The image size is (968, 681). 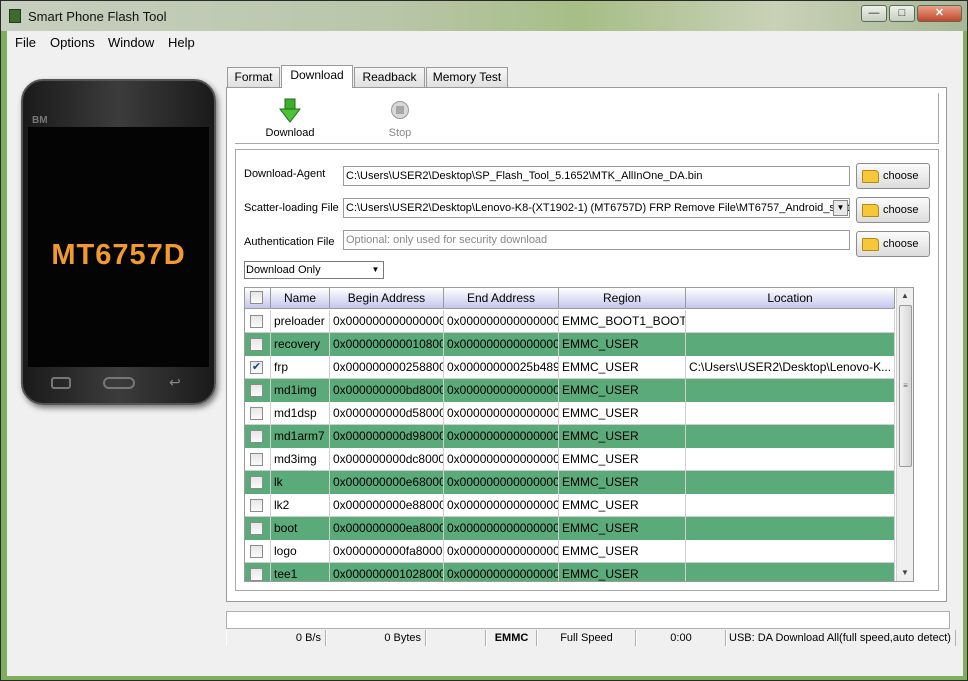 What do you see at coordinates (118, 255) in the screenshot?
I see `phone-model: MT6757D` at bounding box center [118, 255].